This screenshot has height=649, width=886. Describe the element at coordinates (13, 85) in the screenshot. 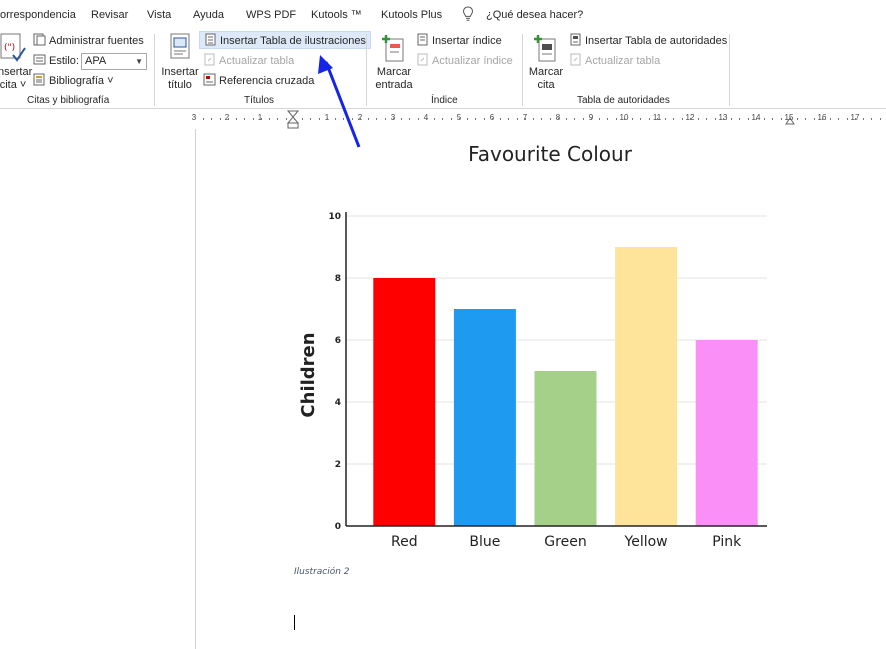

I see `insert-citation-label-2: cita ˅` at that location.